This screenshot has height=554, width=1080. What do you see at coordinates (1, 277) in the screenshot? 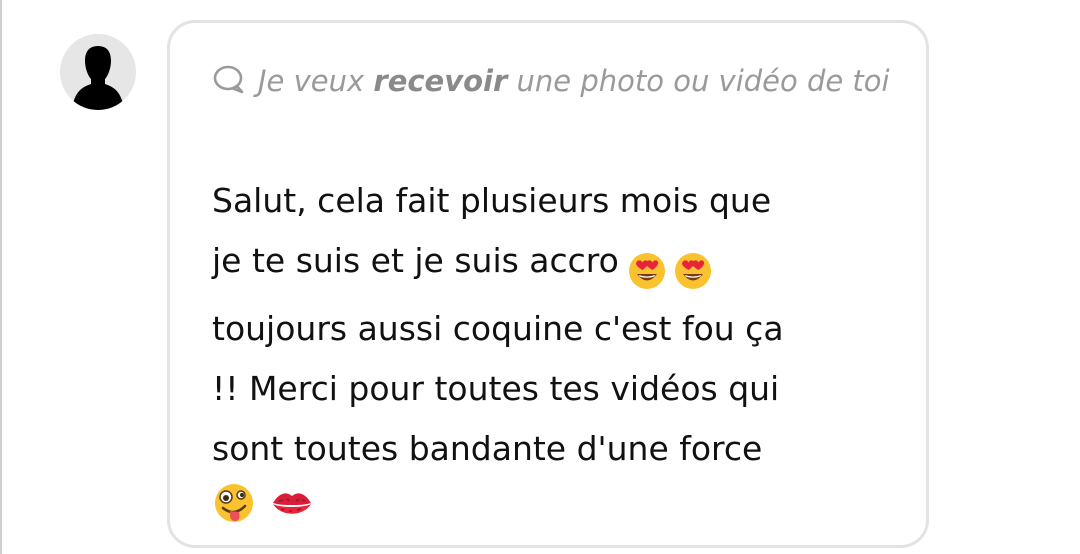
I see `left-edge-divider` at bounding box center [1, 277].